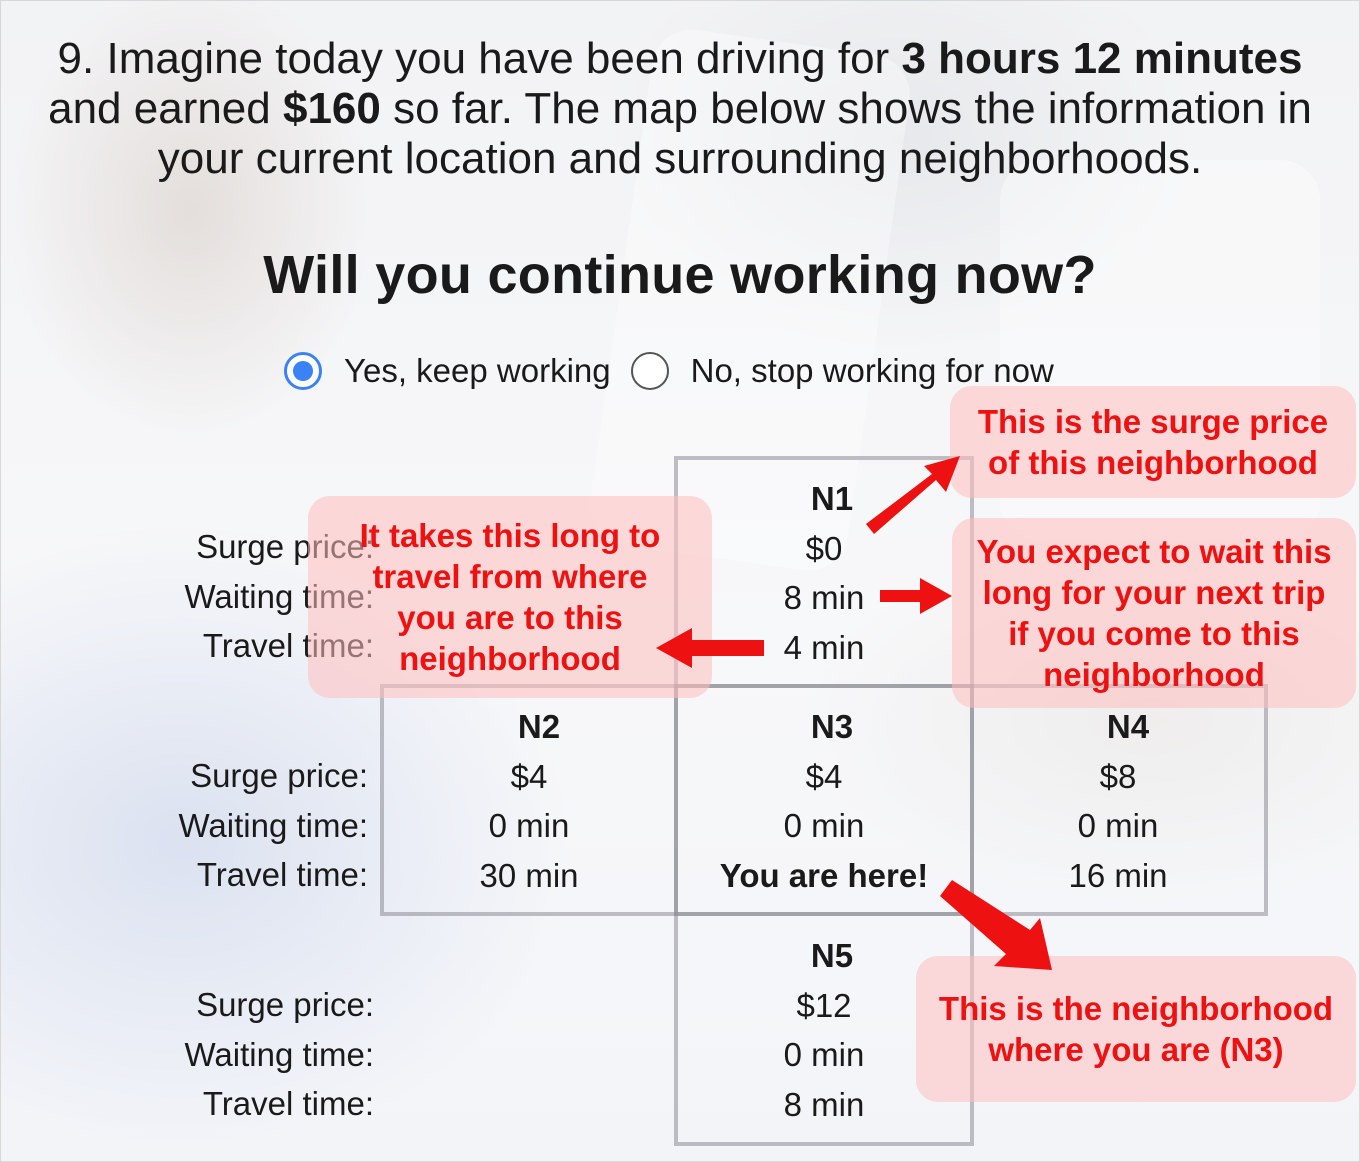 The image size is (1360, 1162). What do you see at coordinates (1118, 825) in the screenshot?
I see `n4-waiting: 0 min` at bounding box center [1118, 825].